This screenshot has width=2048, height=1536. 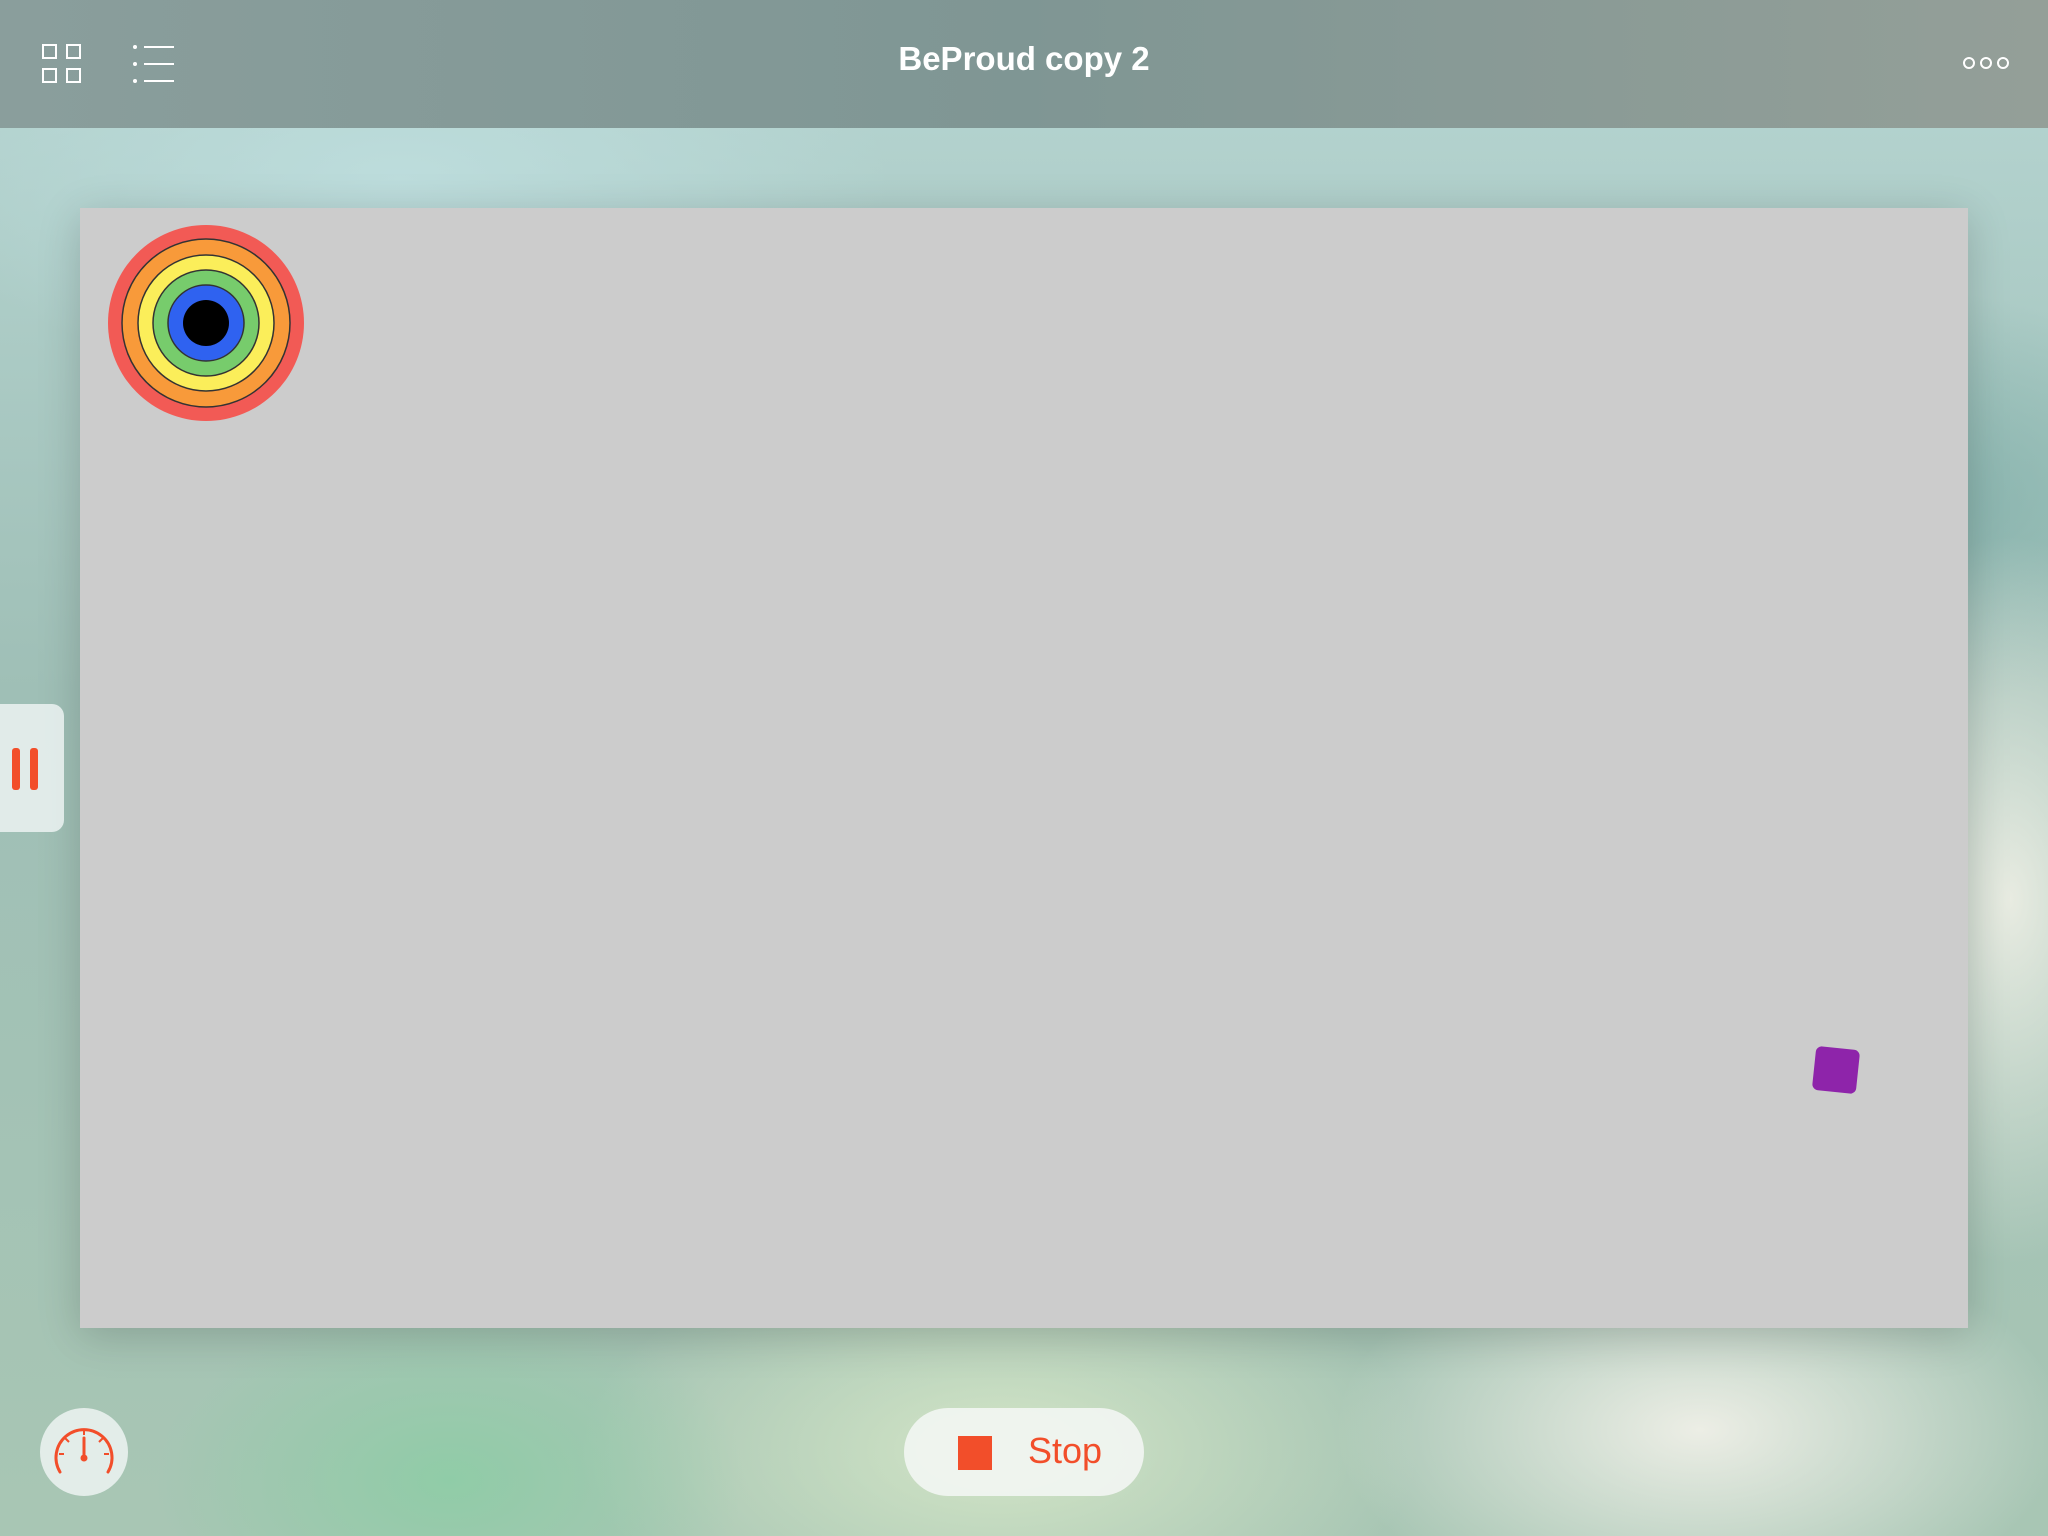 What do you see at coordinates (975, 1453) in the screenshot?
I see `stop-icon` at bounding box center [975, 1453].